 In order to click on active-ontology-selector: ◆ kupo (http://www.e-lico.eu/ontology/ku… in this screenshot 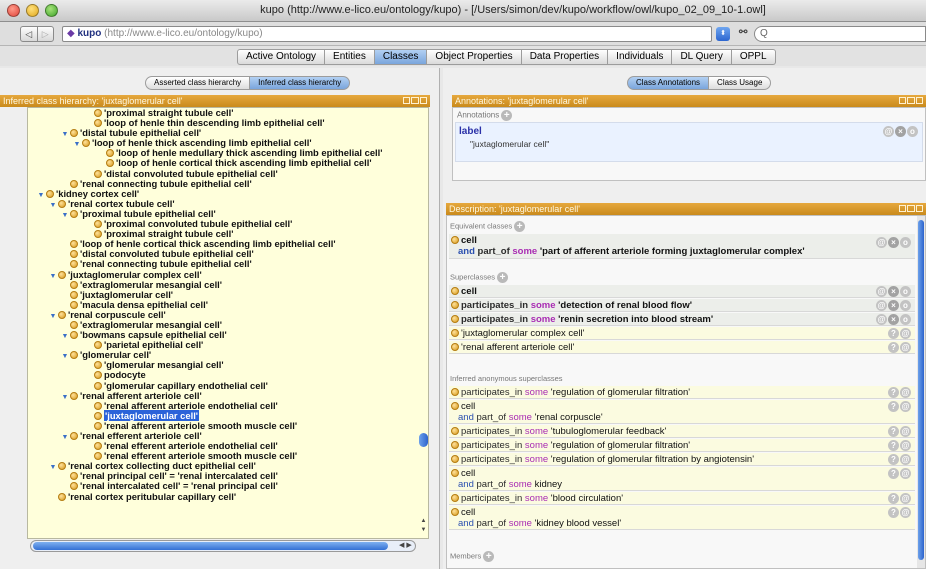, I will do `click(387, 34)`.